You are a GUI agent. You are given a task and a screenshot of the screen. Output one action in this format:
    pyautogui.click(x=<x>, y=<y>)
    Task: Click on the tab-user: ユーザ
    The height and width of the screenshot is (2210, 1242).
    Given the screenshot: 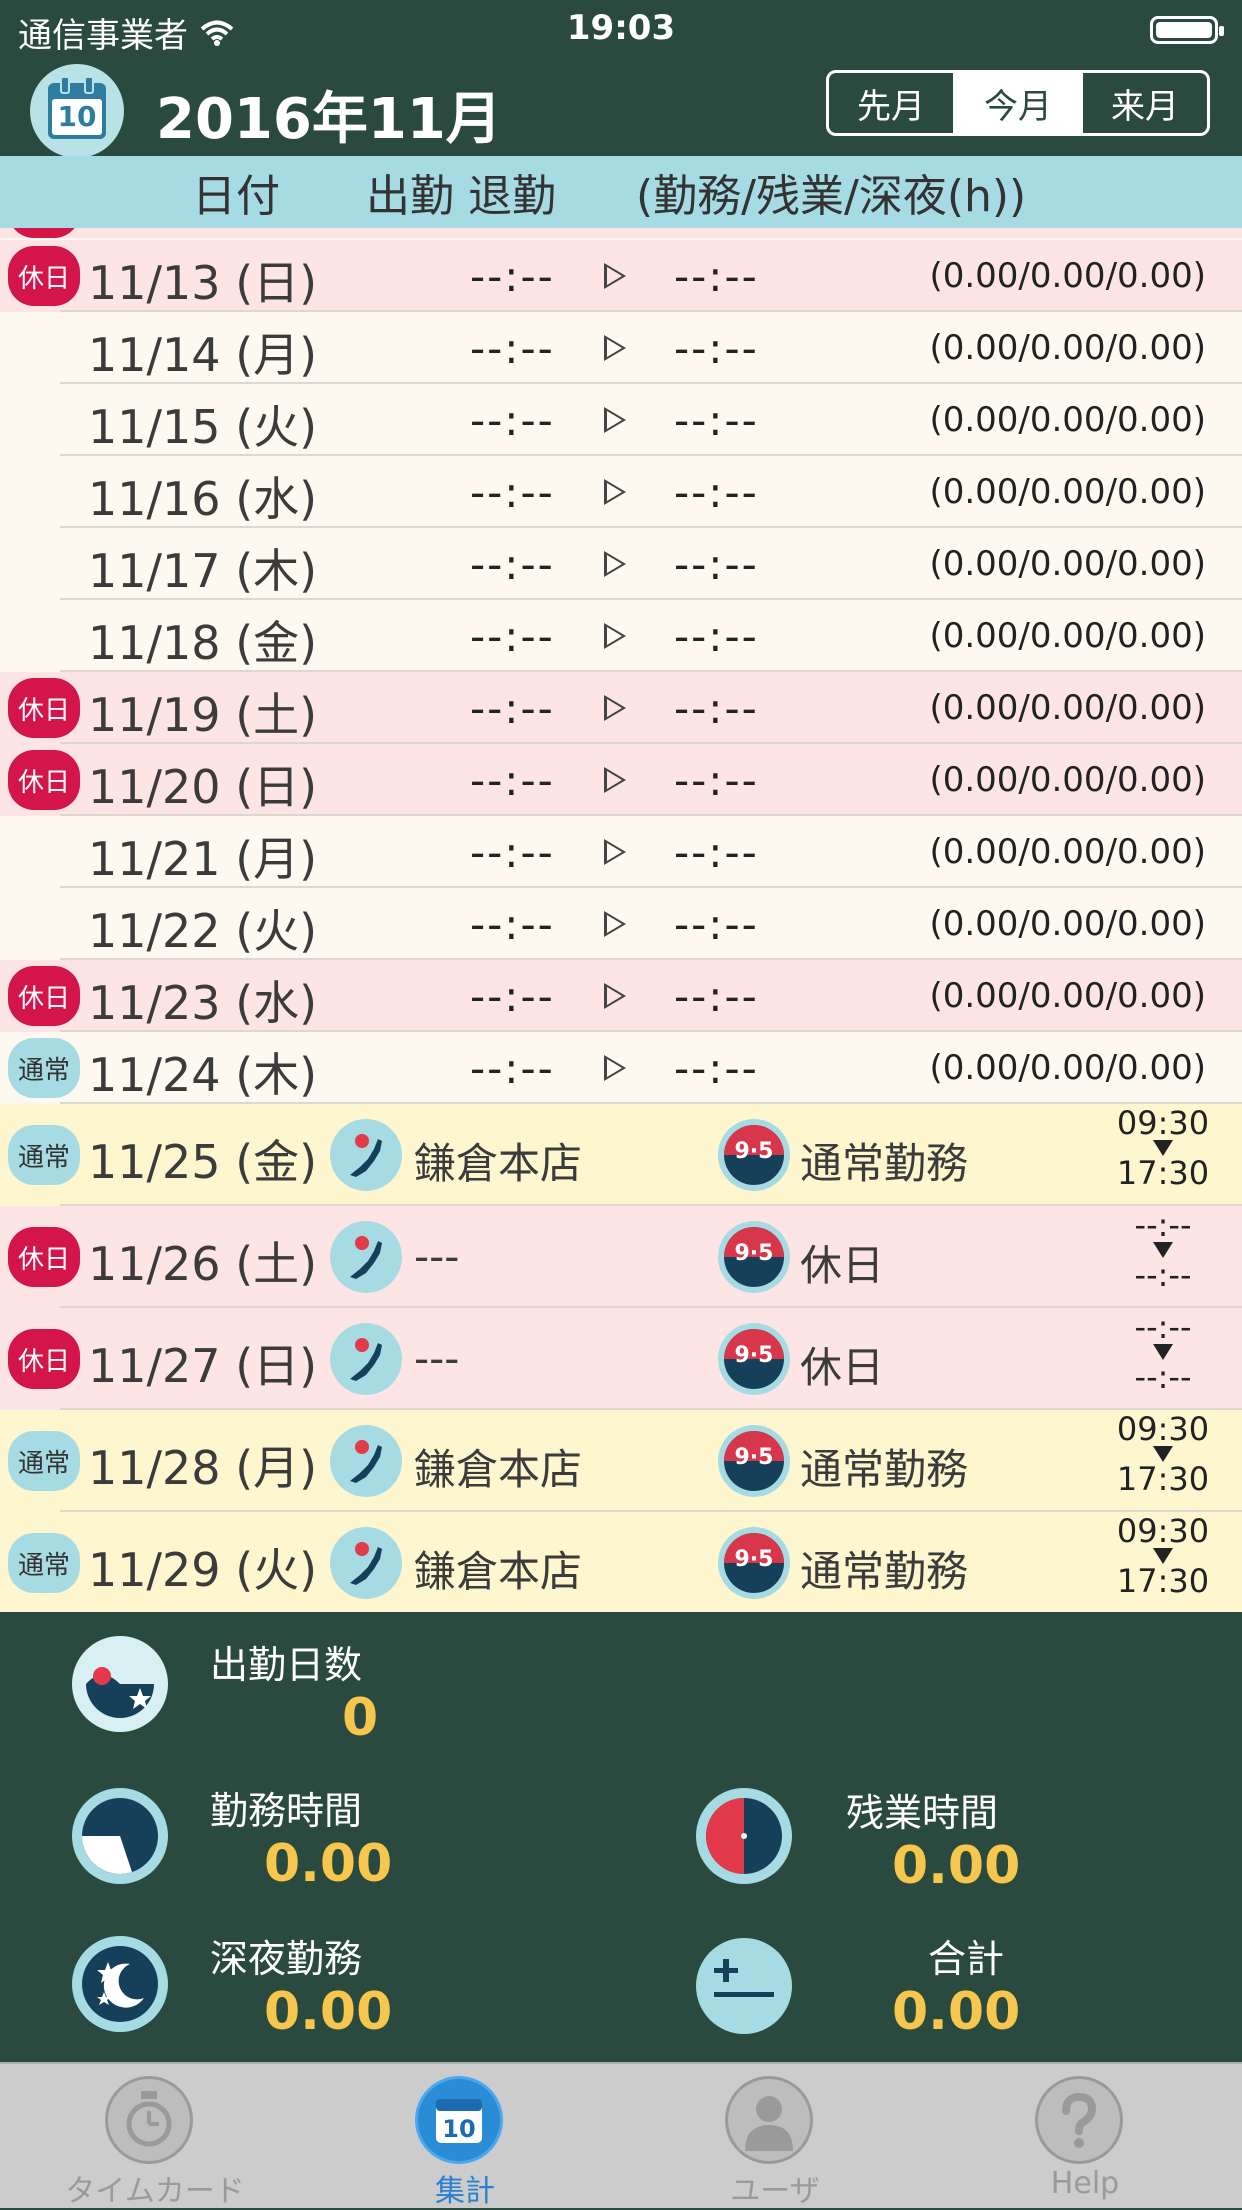 What is the action you would take?
    pyautogui.click(x=775, y=2137)
    